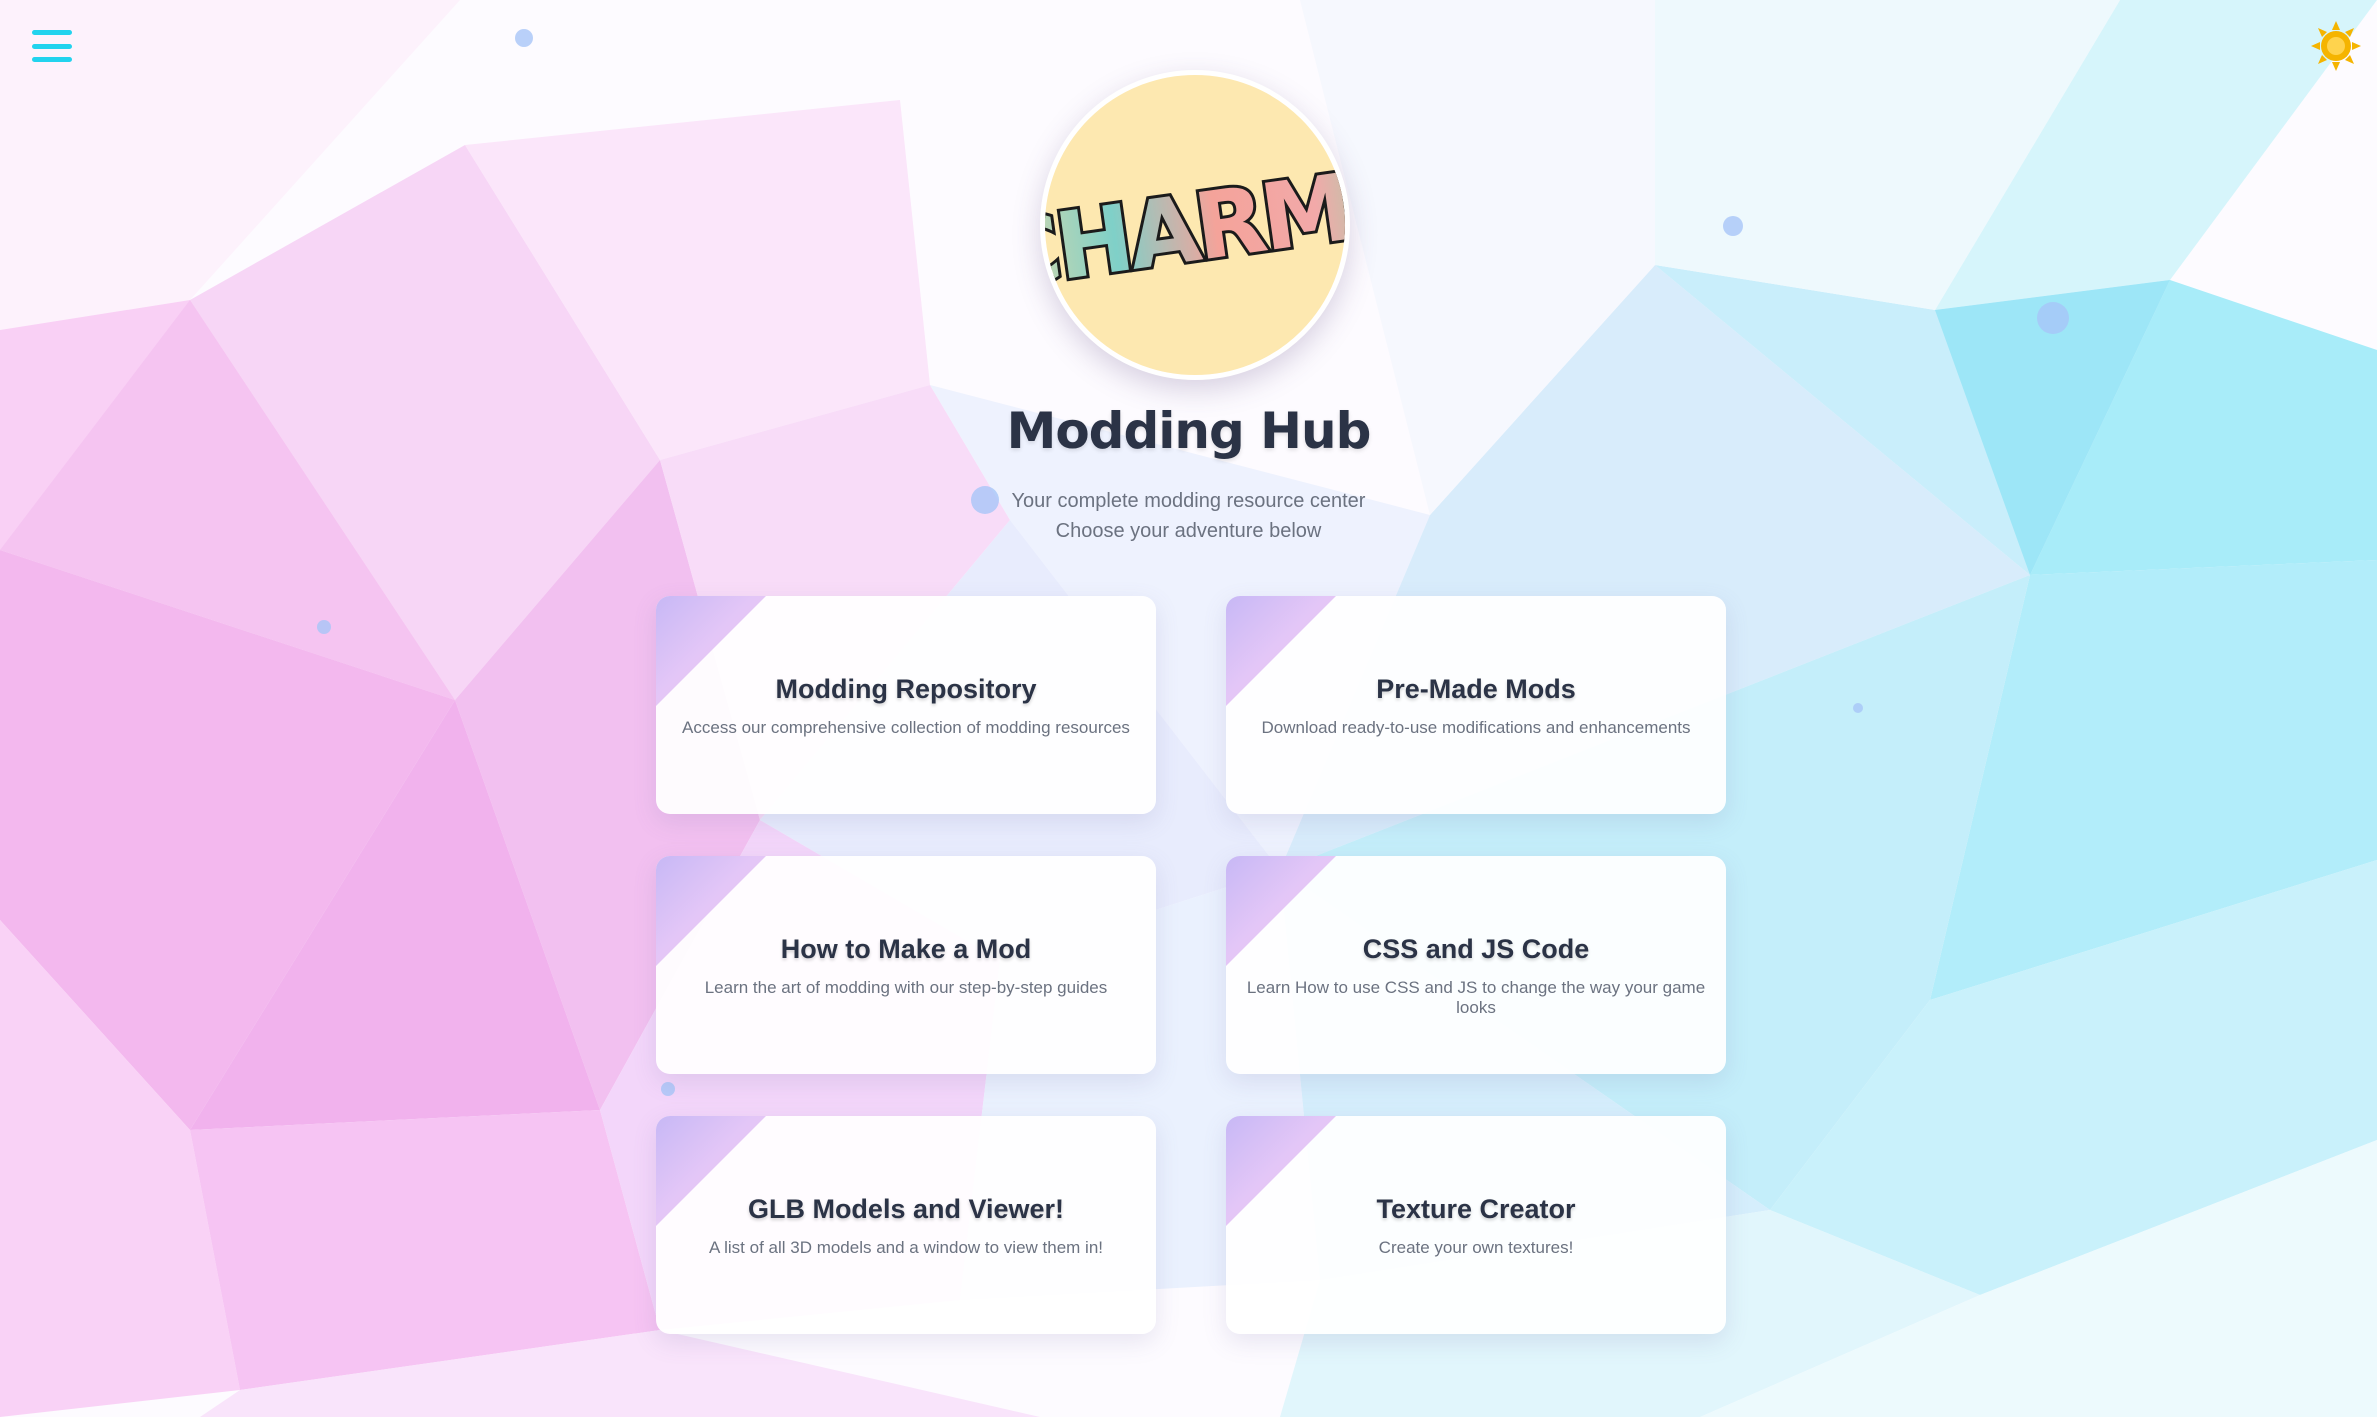  What do you see at coordinates (1476, 689) in the screenshot?
I see `card-title: Pre-Made Mods` at bounding box center [1476, 689].